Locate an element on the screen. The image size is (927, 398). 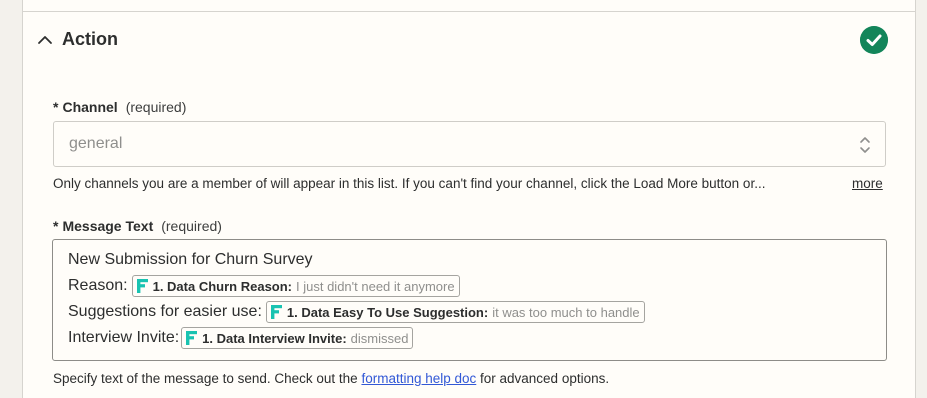
channel-label-text: Channel is located at coordinates (90, 107).